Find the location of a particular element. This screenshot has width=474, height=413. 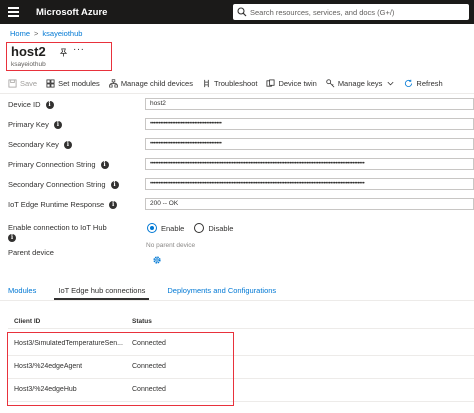

manage-keys-label: Manage keys is located at coordinates (360, 83).